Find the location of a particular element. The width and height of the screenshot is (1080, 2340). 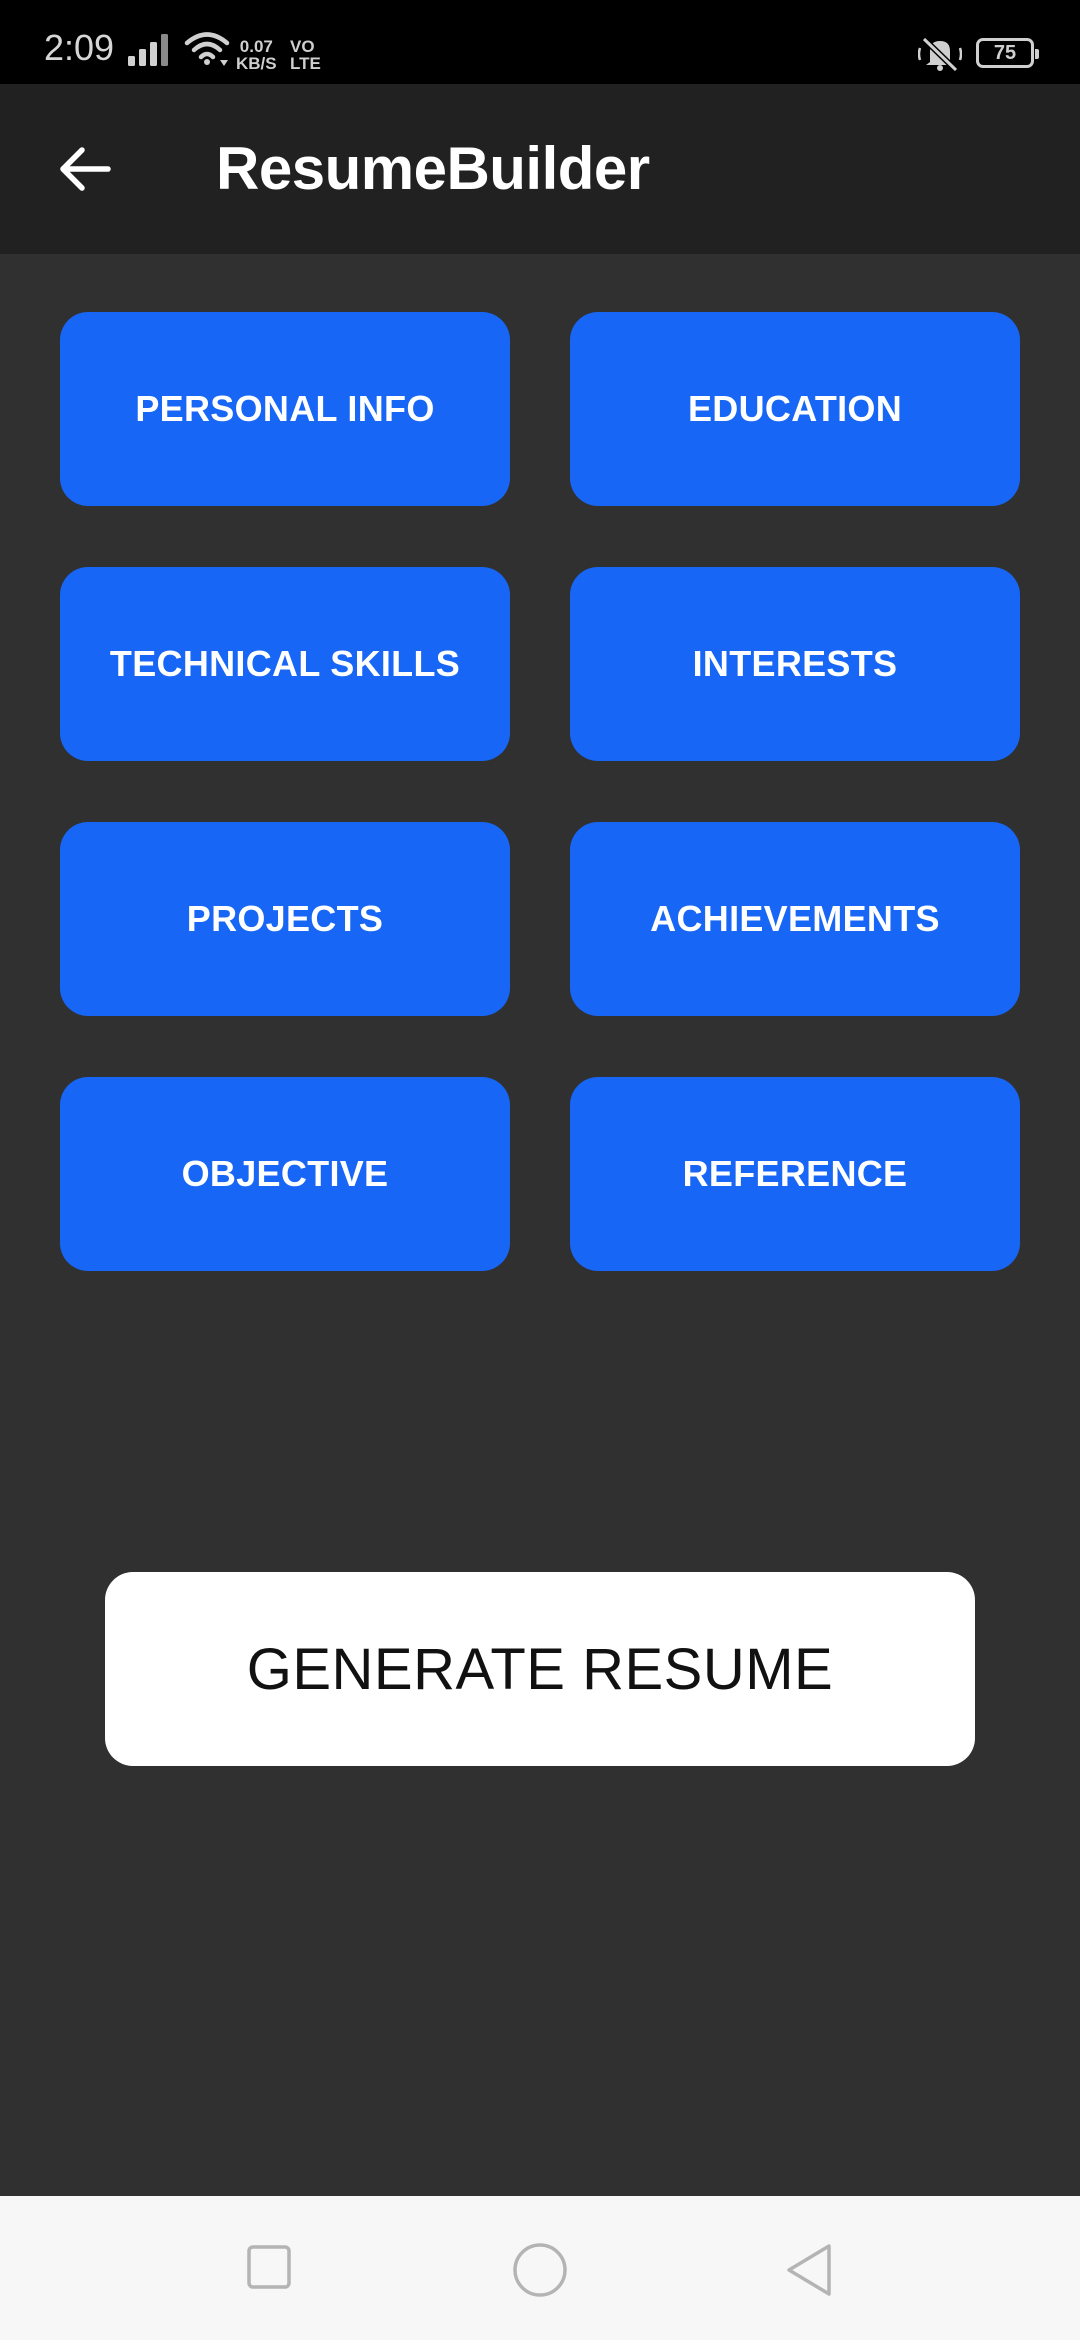

back-icon is located at coordinates (809, 2272).